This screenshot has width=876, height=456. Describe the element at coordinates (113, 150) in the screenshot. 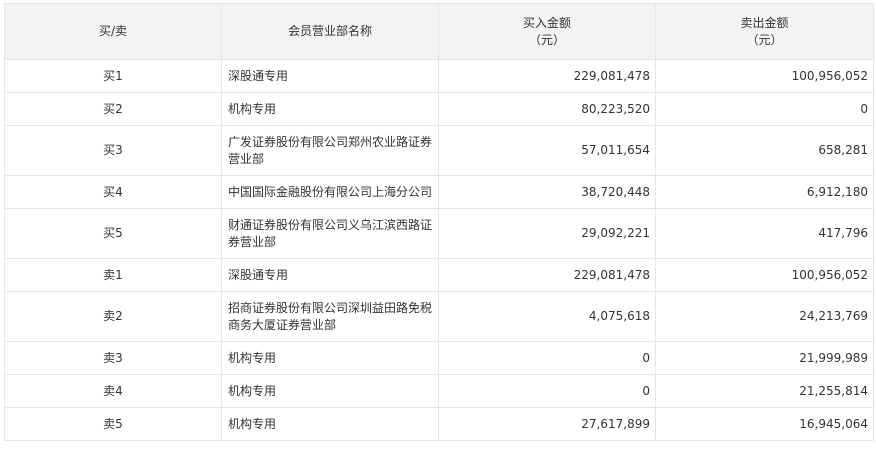

I see `row-type: 买3` at that location.